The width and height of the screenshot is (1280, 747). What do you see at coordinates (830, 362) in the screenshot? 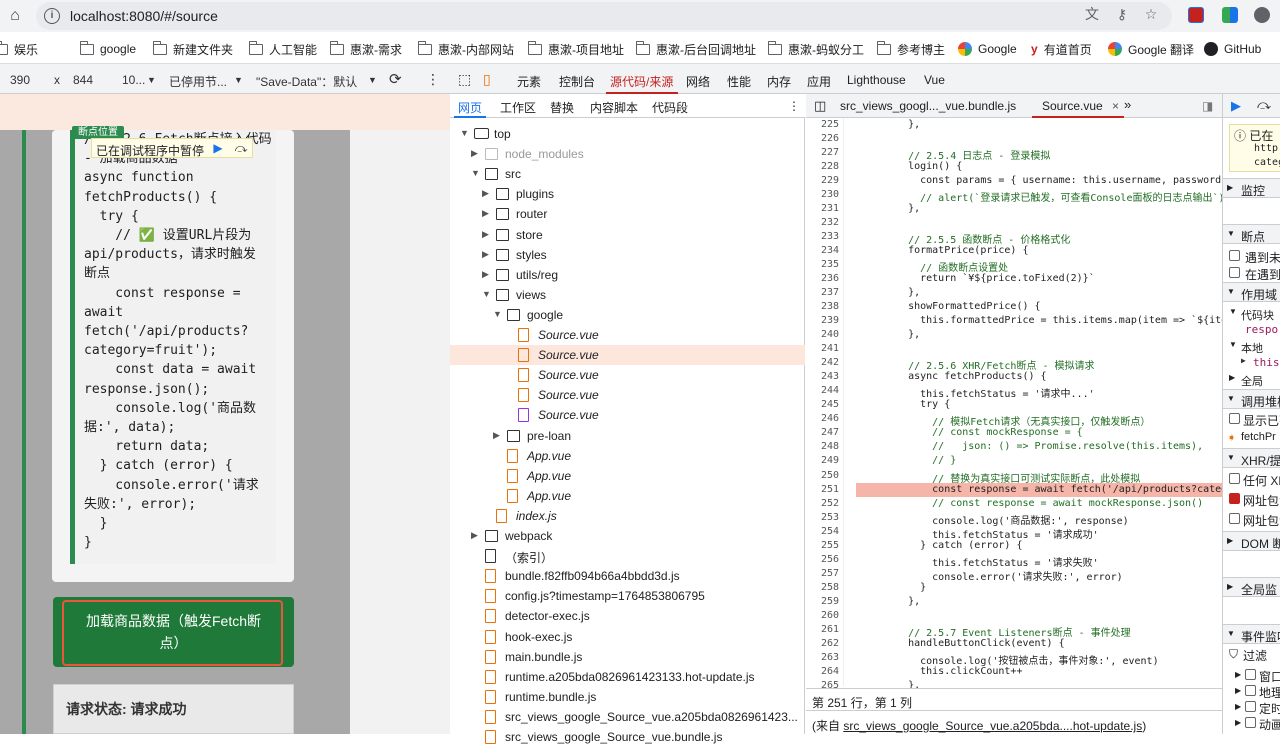
I see `line-number: 242` at bounding box center [830, 362].